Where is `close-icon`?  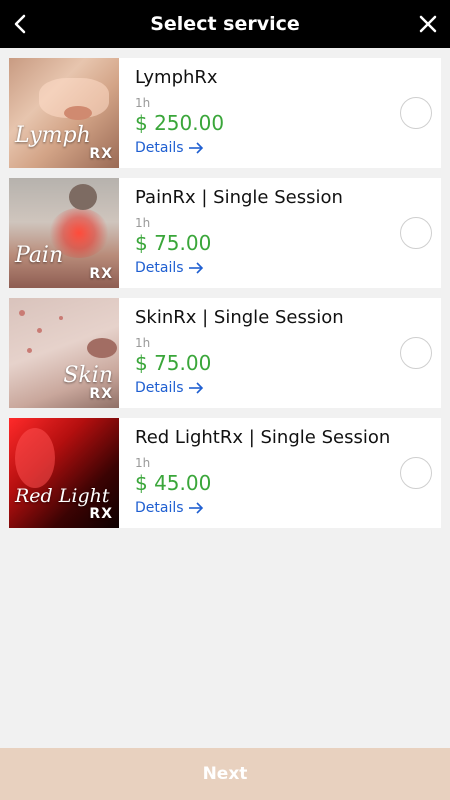
close-icon is located at coordinates (428, 24).